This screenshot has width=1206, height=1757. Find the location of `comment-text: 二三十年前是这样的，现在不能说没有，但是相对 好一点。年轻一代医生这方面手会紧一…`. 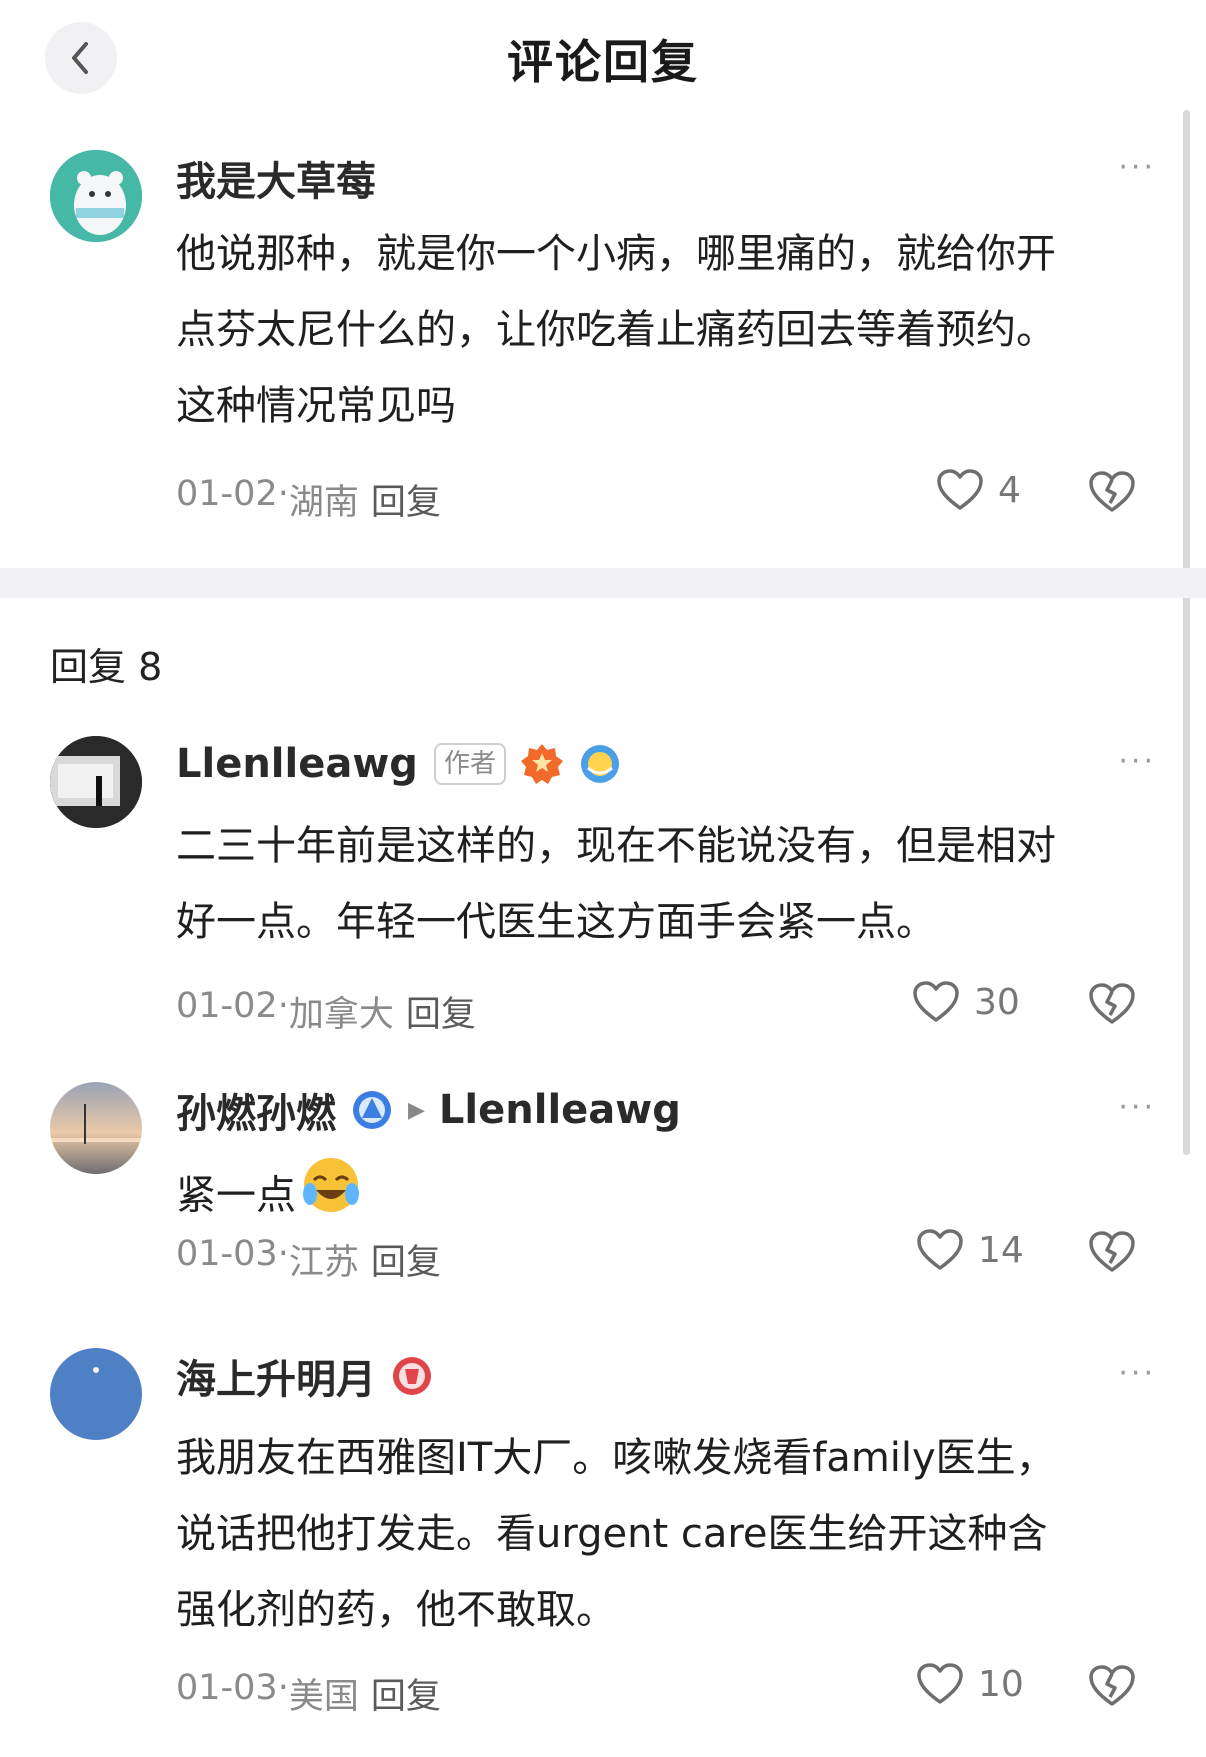

comment-text: 二三十年前是这样的，现在不能说没有，但是相对 好一点。年轻一代医生这方面手会紧一… is located at coordinates (668, 884).